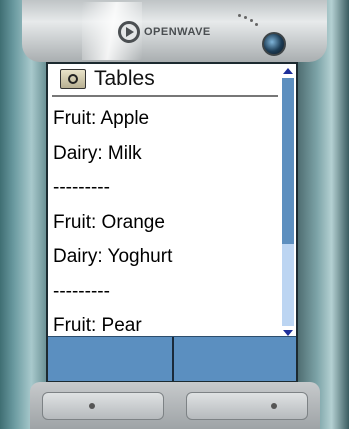 The image size is (349, 429). I want to click on scroll-up-arrow-icon, so click(288, 71).